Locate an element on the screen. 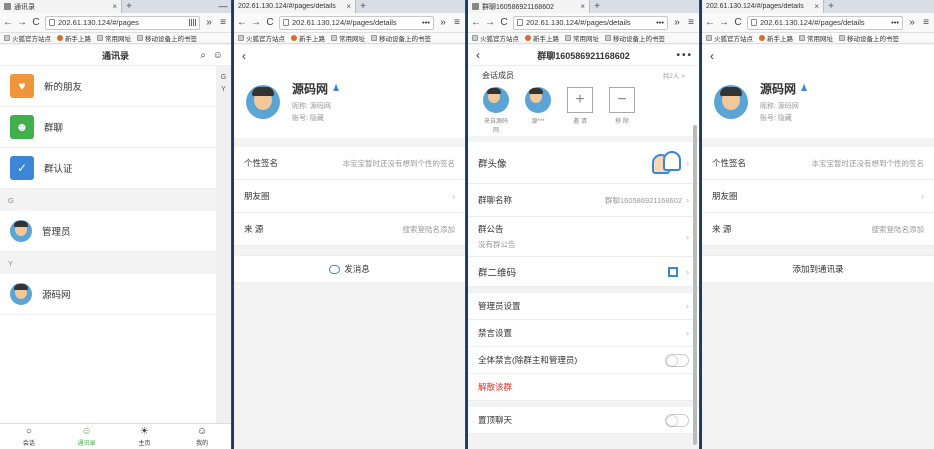 Image resolution: width=934 pixels, height=449 pixels. qr-icon is located at coordinates (192, 22).